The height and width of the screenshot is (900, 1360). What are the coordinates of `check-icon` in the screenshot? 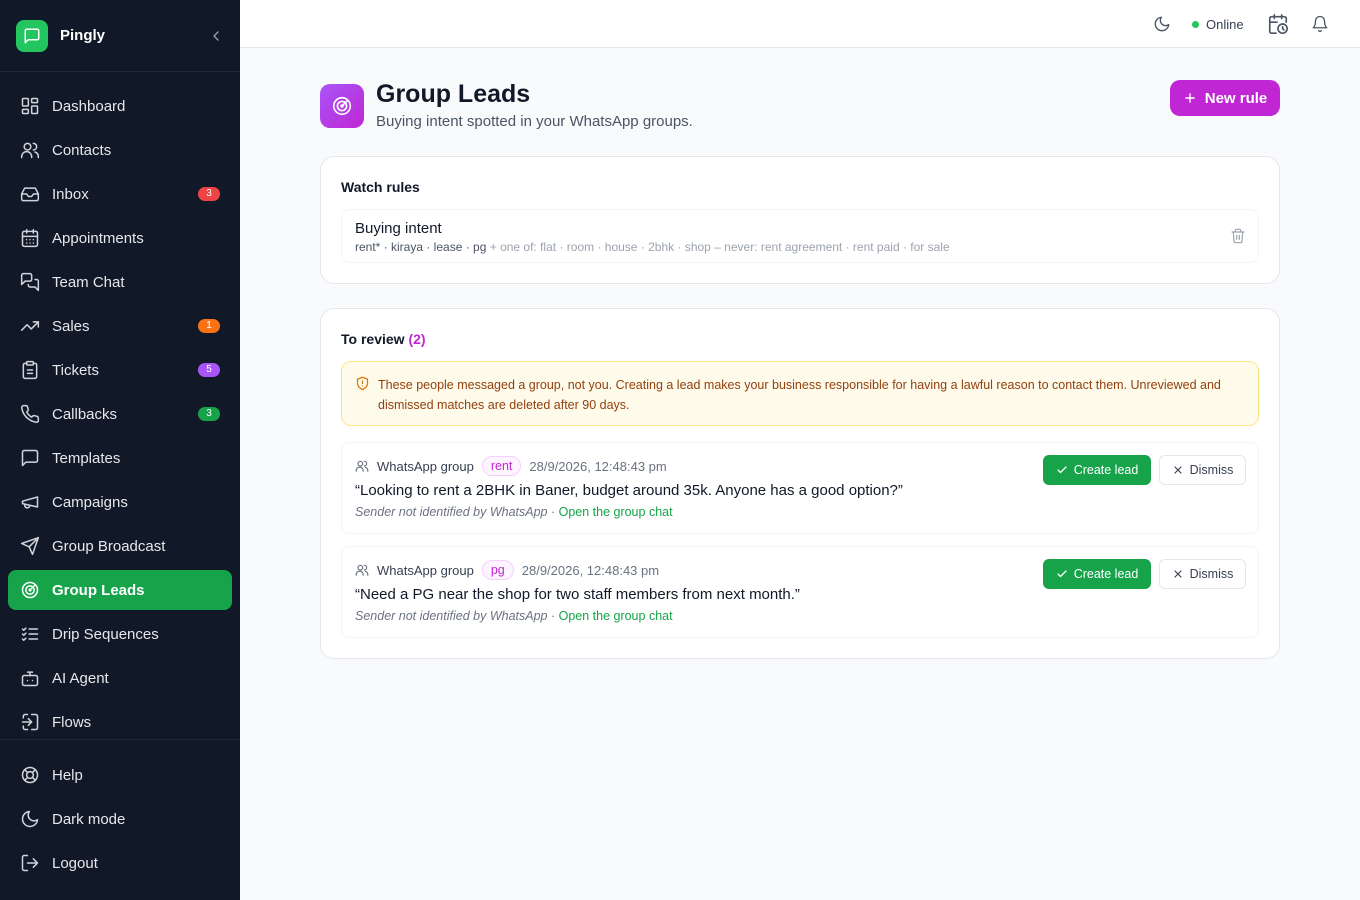 It's located at (1062, 470).